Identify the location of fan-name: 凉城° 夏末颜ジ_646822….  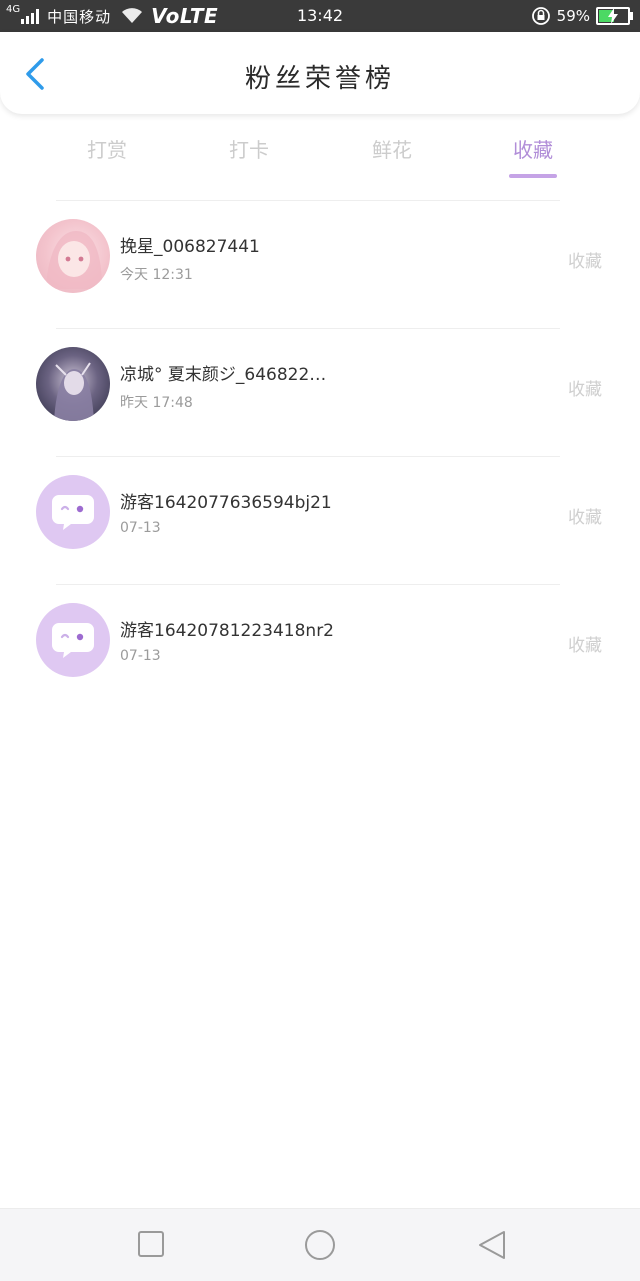
(223, 375).